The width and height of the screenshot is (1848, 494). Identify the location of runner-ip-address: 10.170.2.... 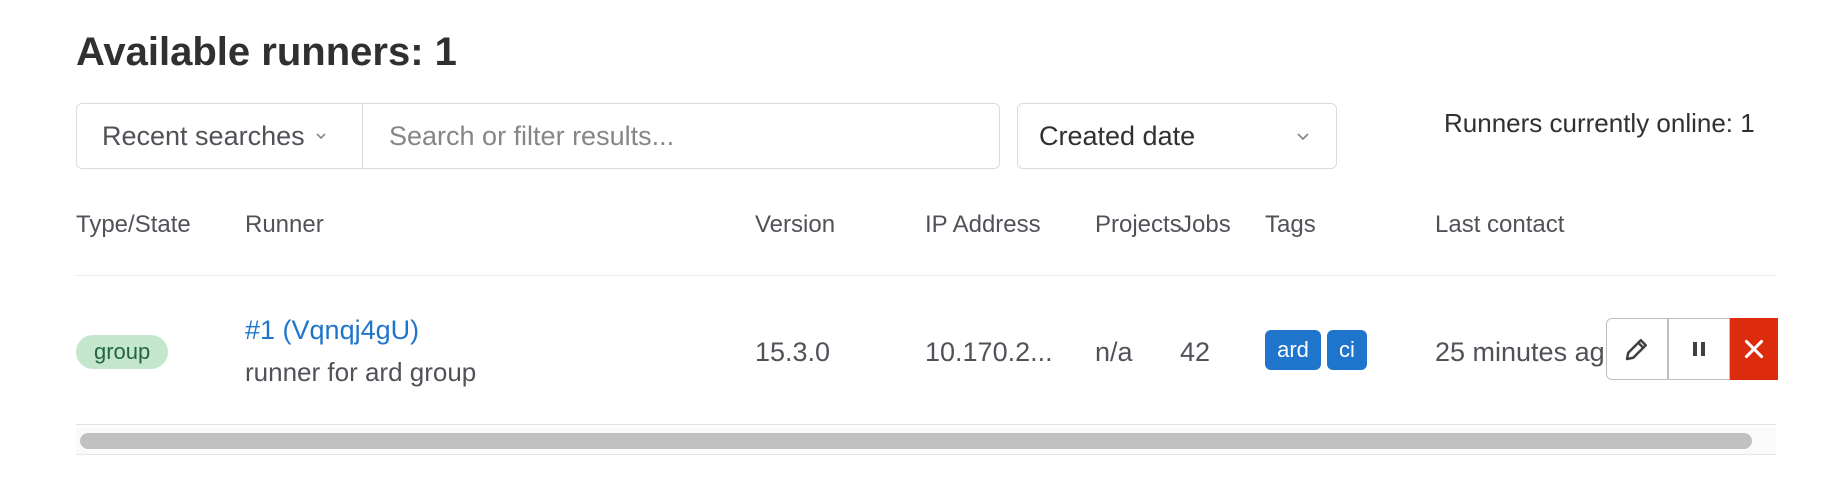
(989, 352).